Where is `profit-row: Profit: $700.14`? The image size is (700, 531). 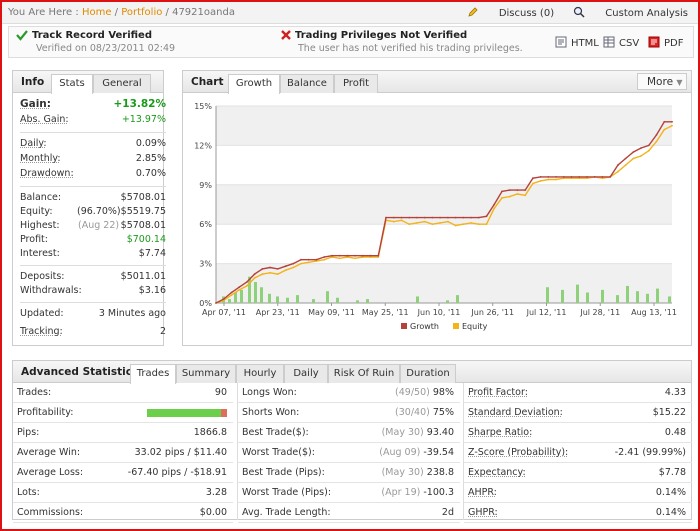 profit-row: Profit: $700.14 is located at coordinates (93, 241).